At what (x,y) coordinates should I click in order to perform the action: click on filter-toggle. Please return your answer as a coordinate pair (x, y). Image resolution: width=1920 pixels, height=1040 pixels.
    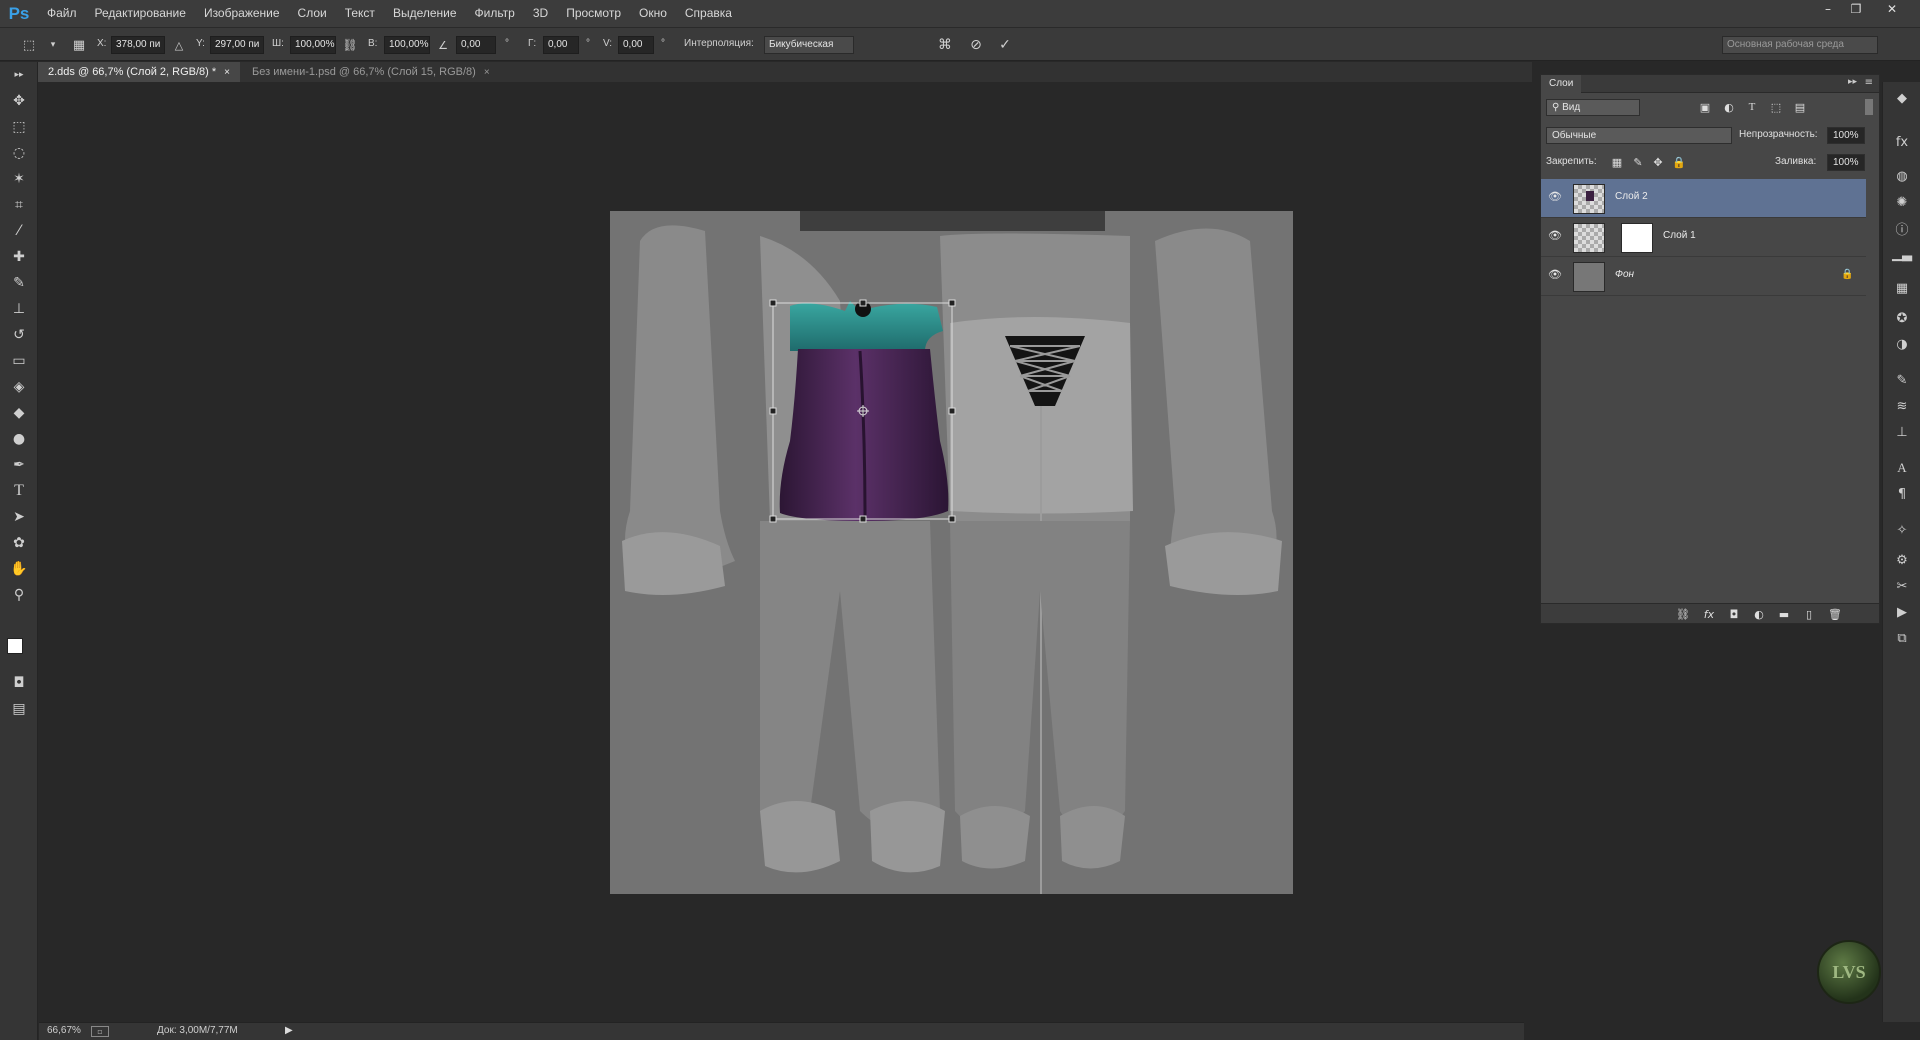
    Looking at the image, I should click on (1869, 107).